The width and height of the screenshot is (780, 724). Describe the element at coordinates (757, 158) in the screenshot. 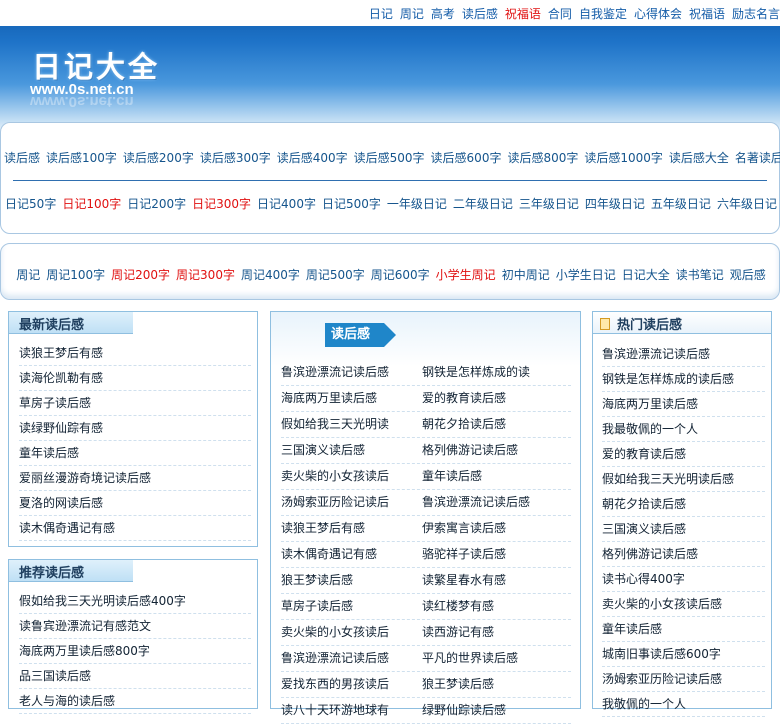

I see `nav-link-review: 名著读后感` at that location.